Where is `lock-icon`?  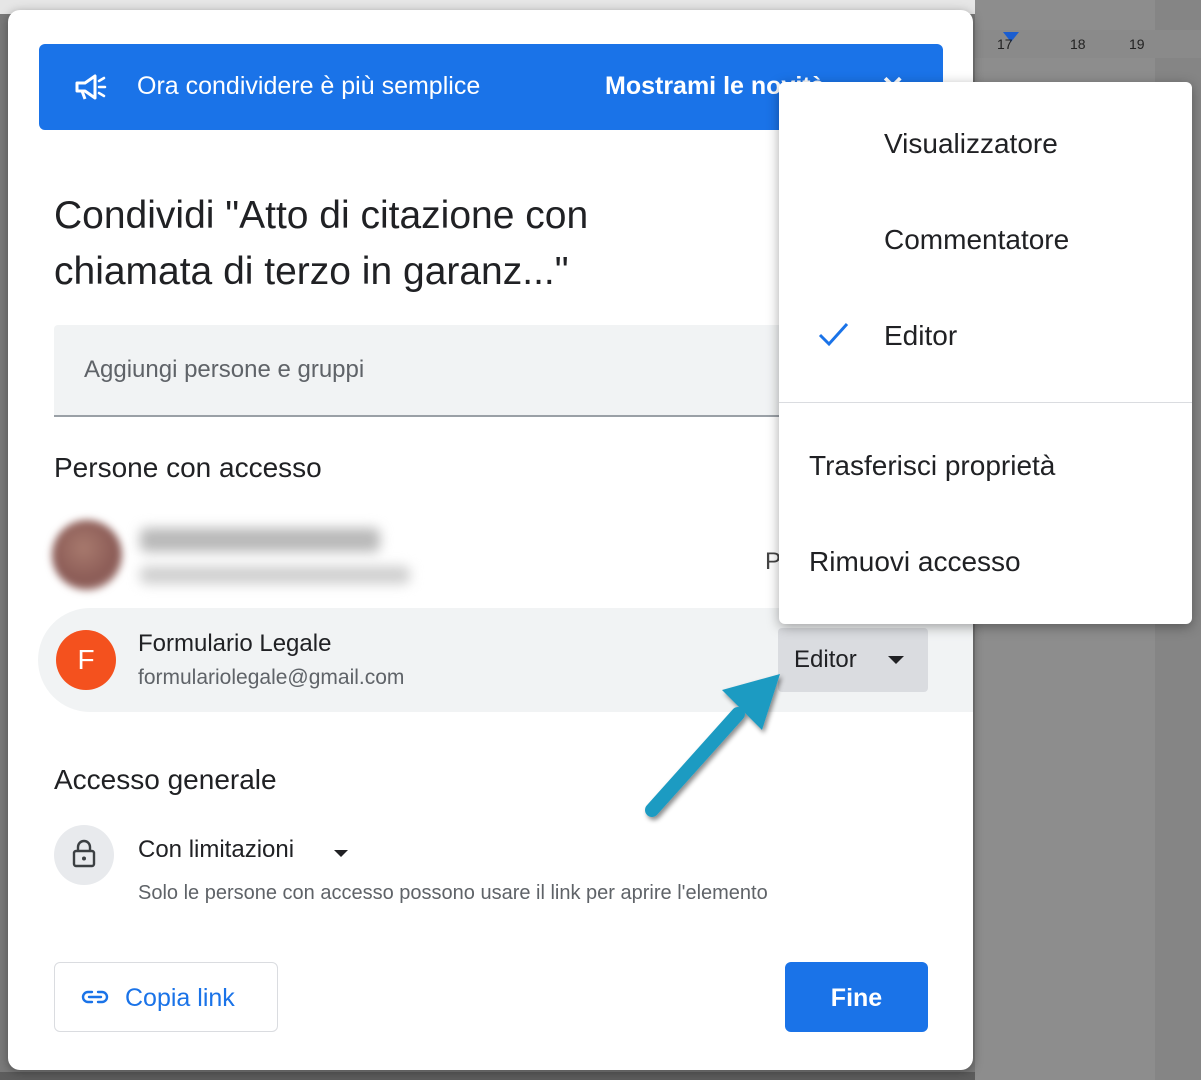
lock-icon is located at coordinates (84, 853).